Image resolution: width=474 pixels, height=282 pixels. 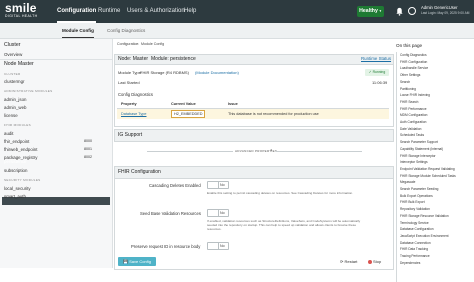 I want to click on nav-help: Help, so click(x=190, y=11).